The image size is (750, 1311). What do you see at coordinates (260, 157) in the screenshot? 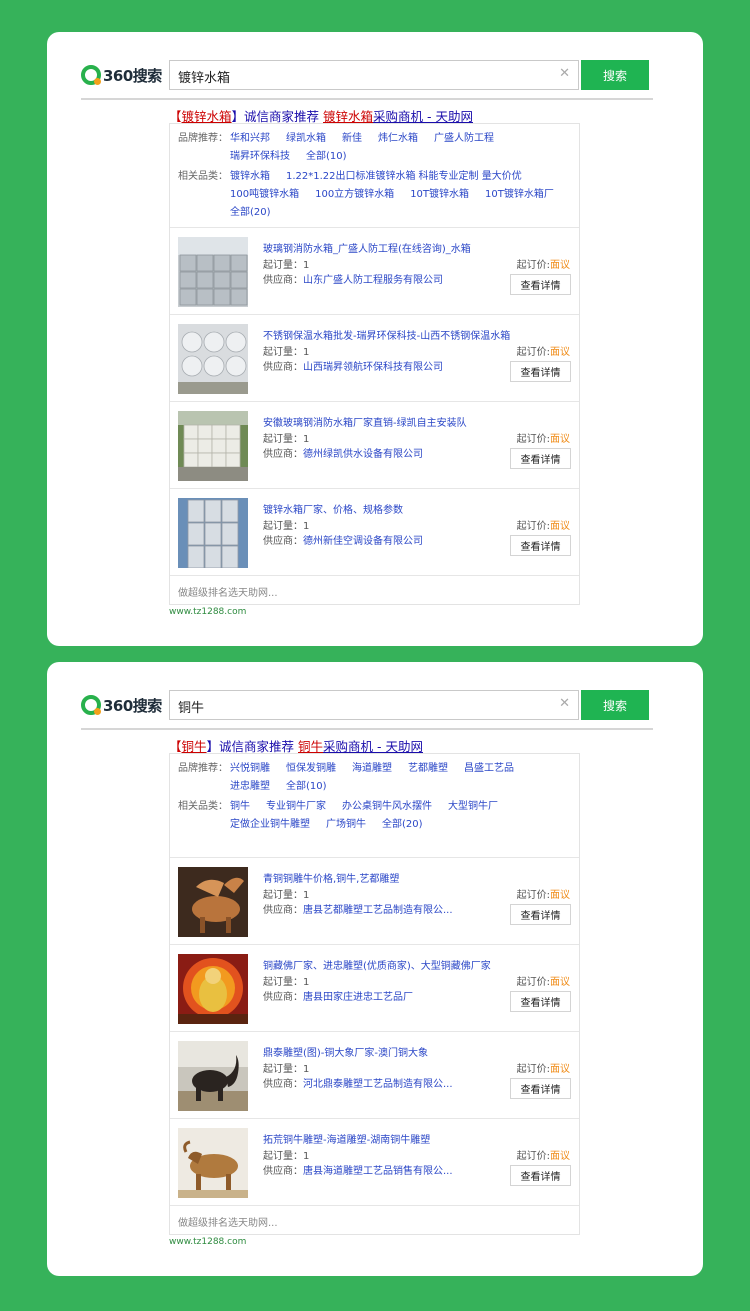
I see `brand-link: 瑞昇环保科技` at bounding box center [260, 157].